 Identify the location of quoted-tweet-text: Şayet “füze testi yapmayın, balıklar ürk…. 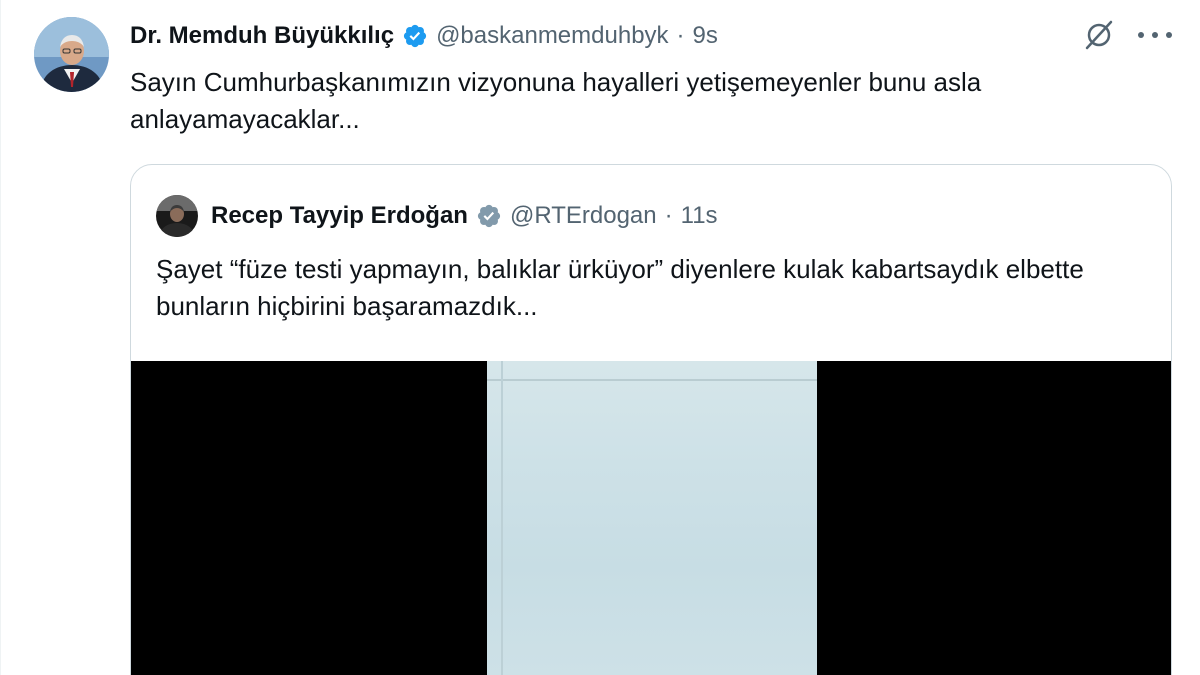
(620, 287).